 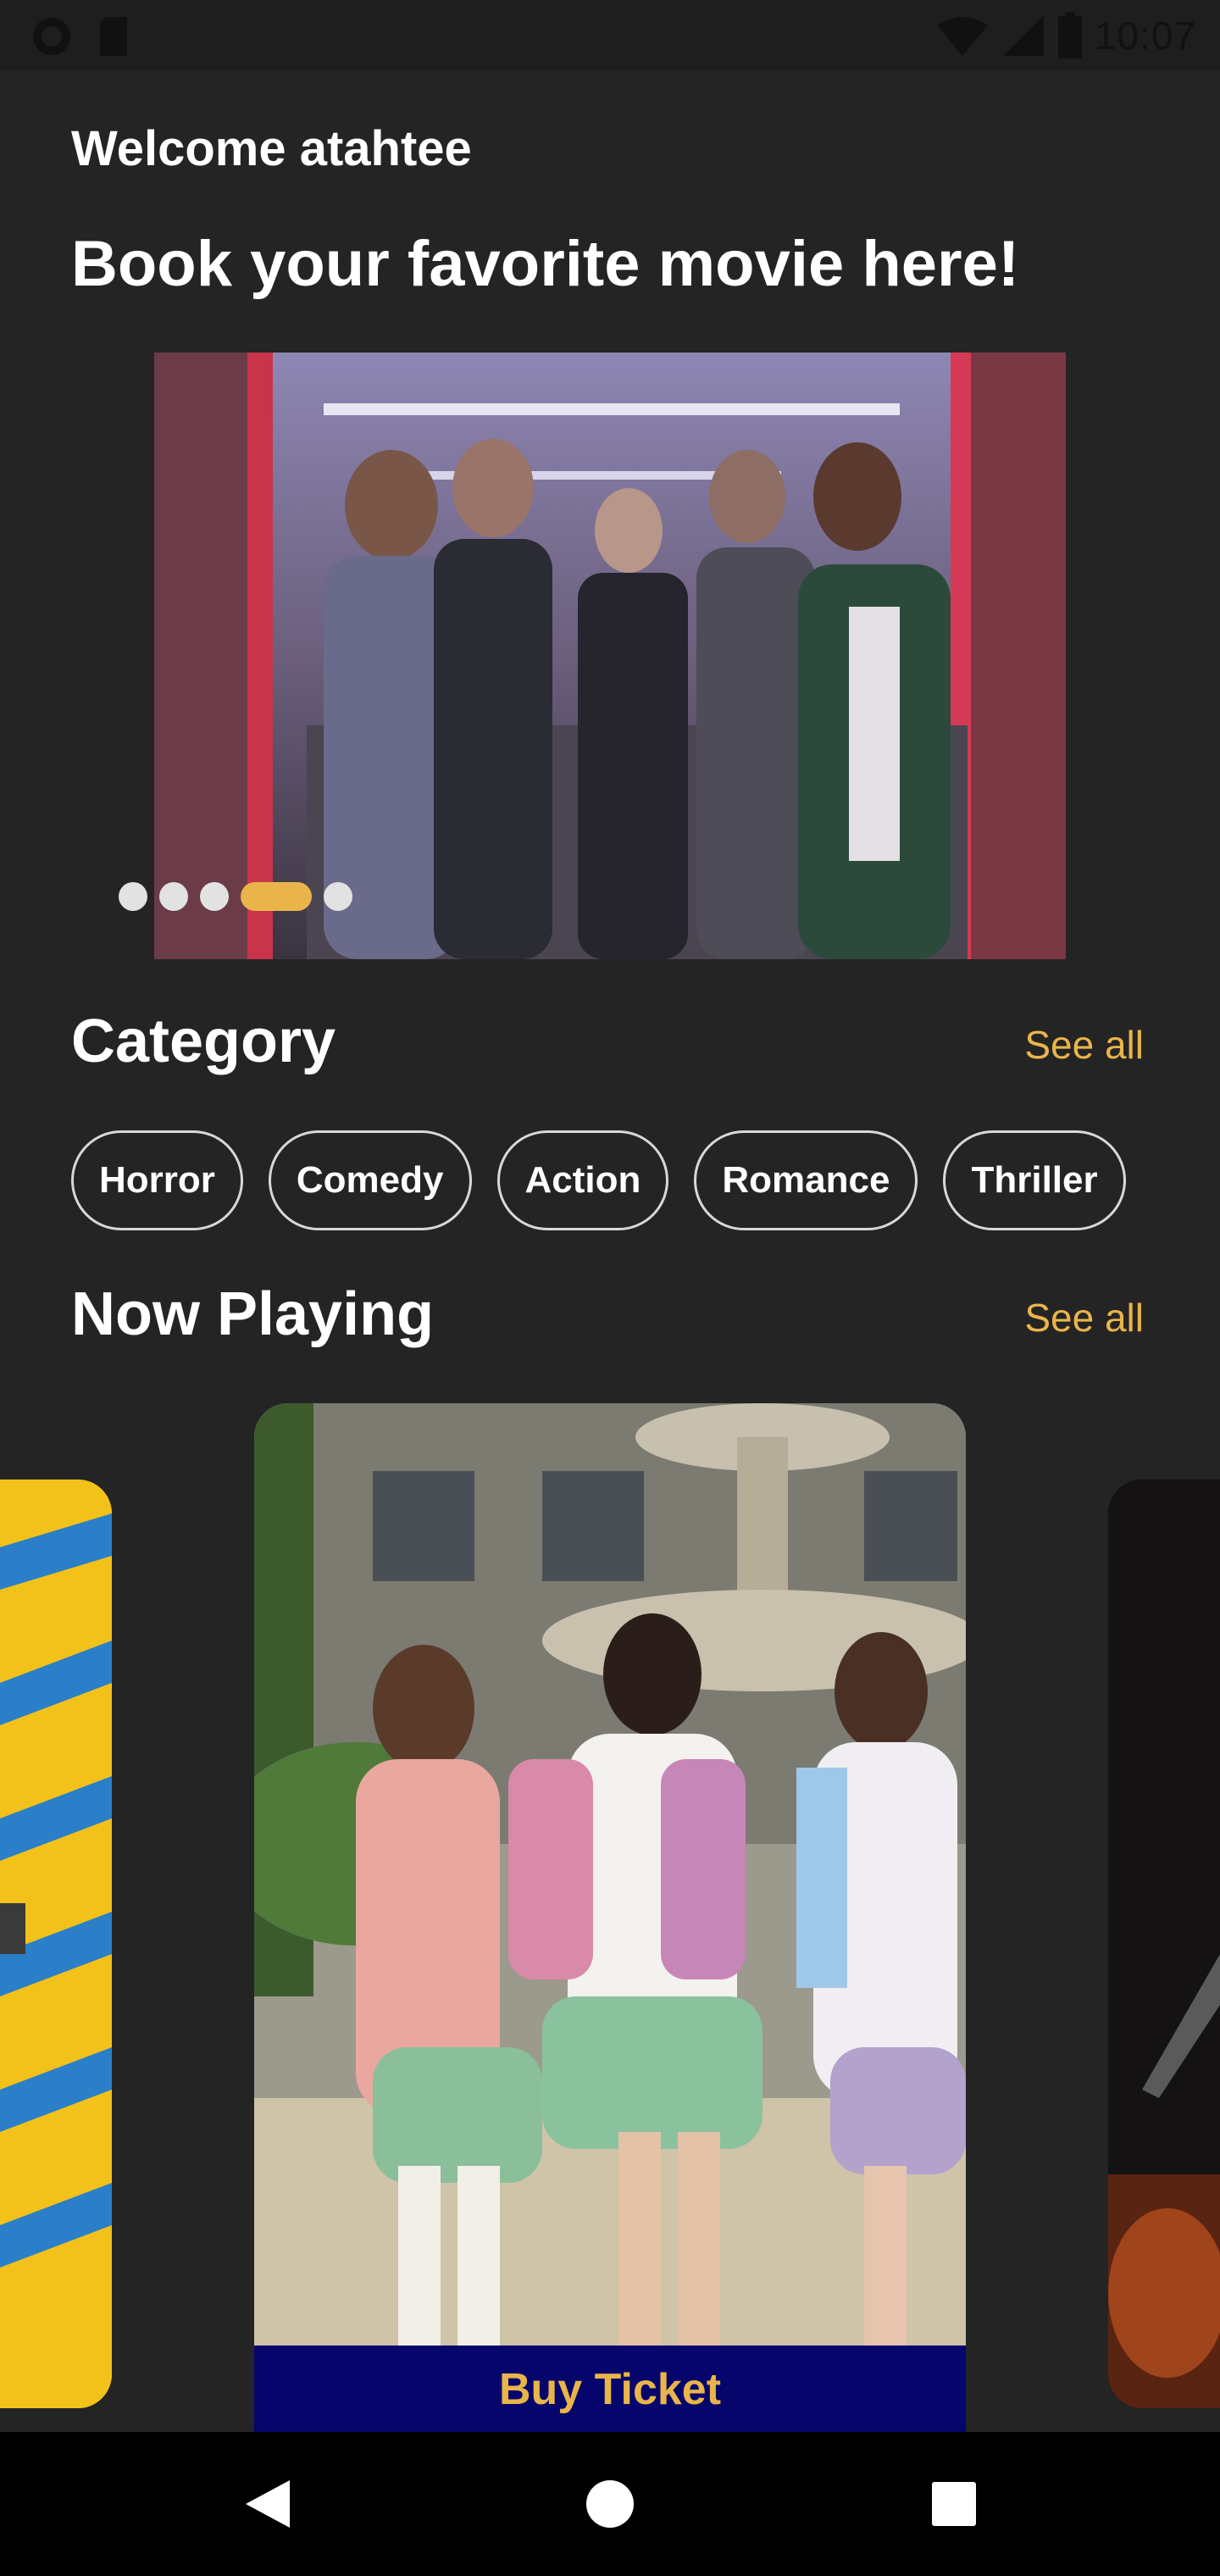 I want to click on home-icon, so click(x=610, y=2504).